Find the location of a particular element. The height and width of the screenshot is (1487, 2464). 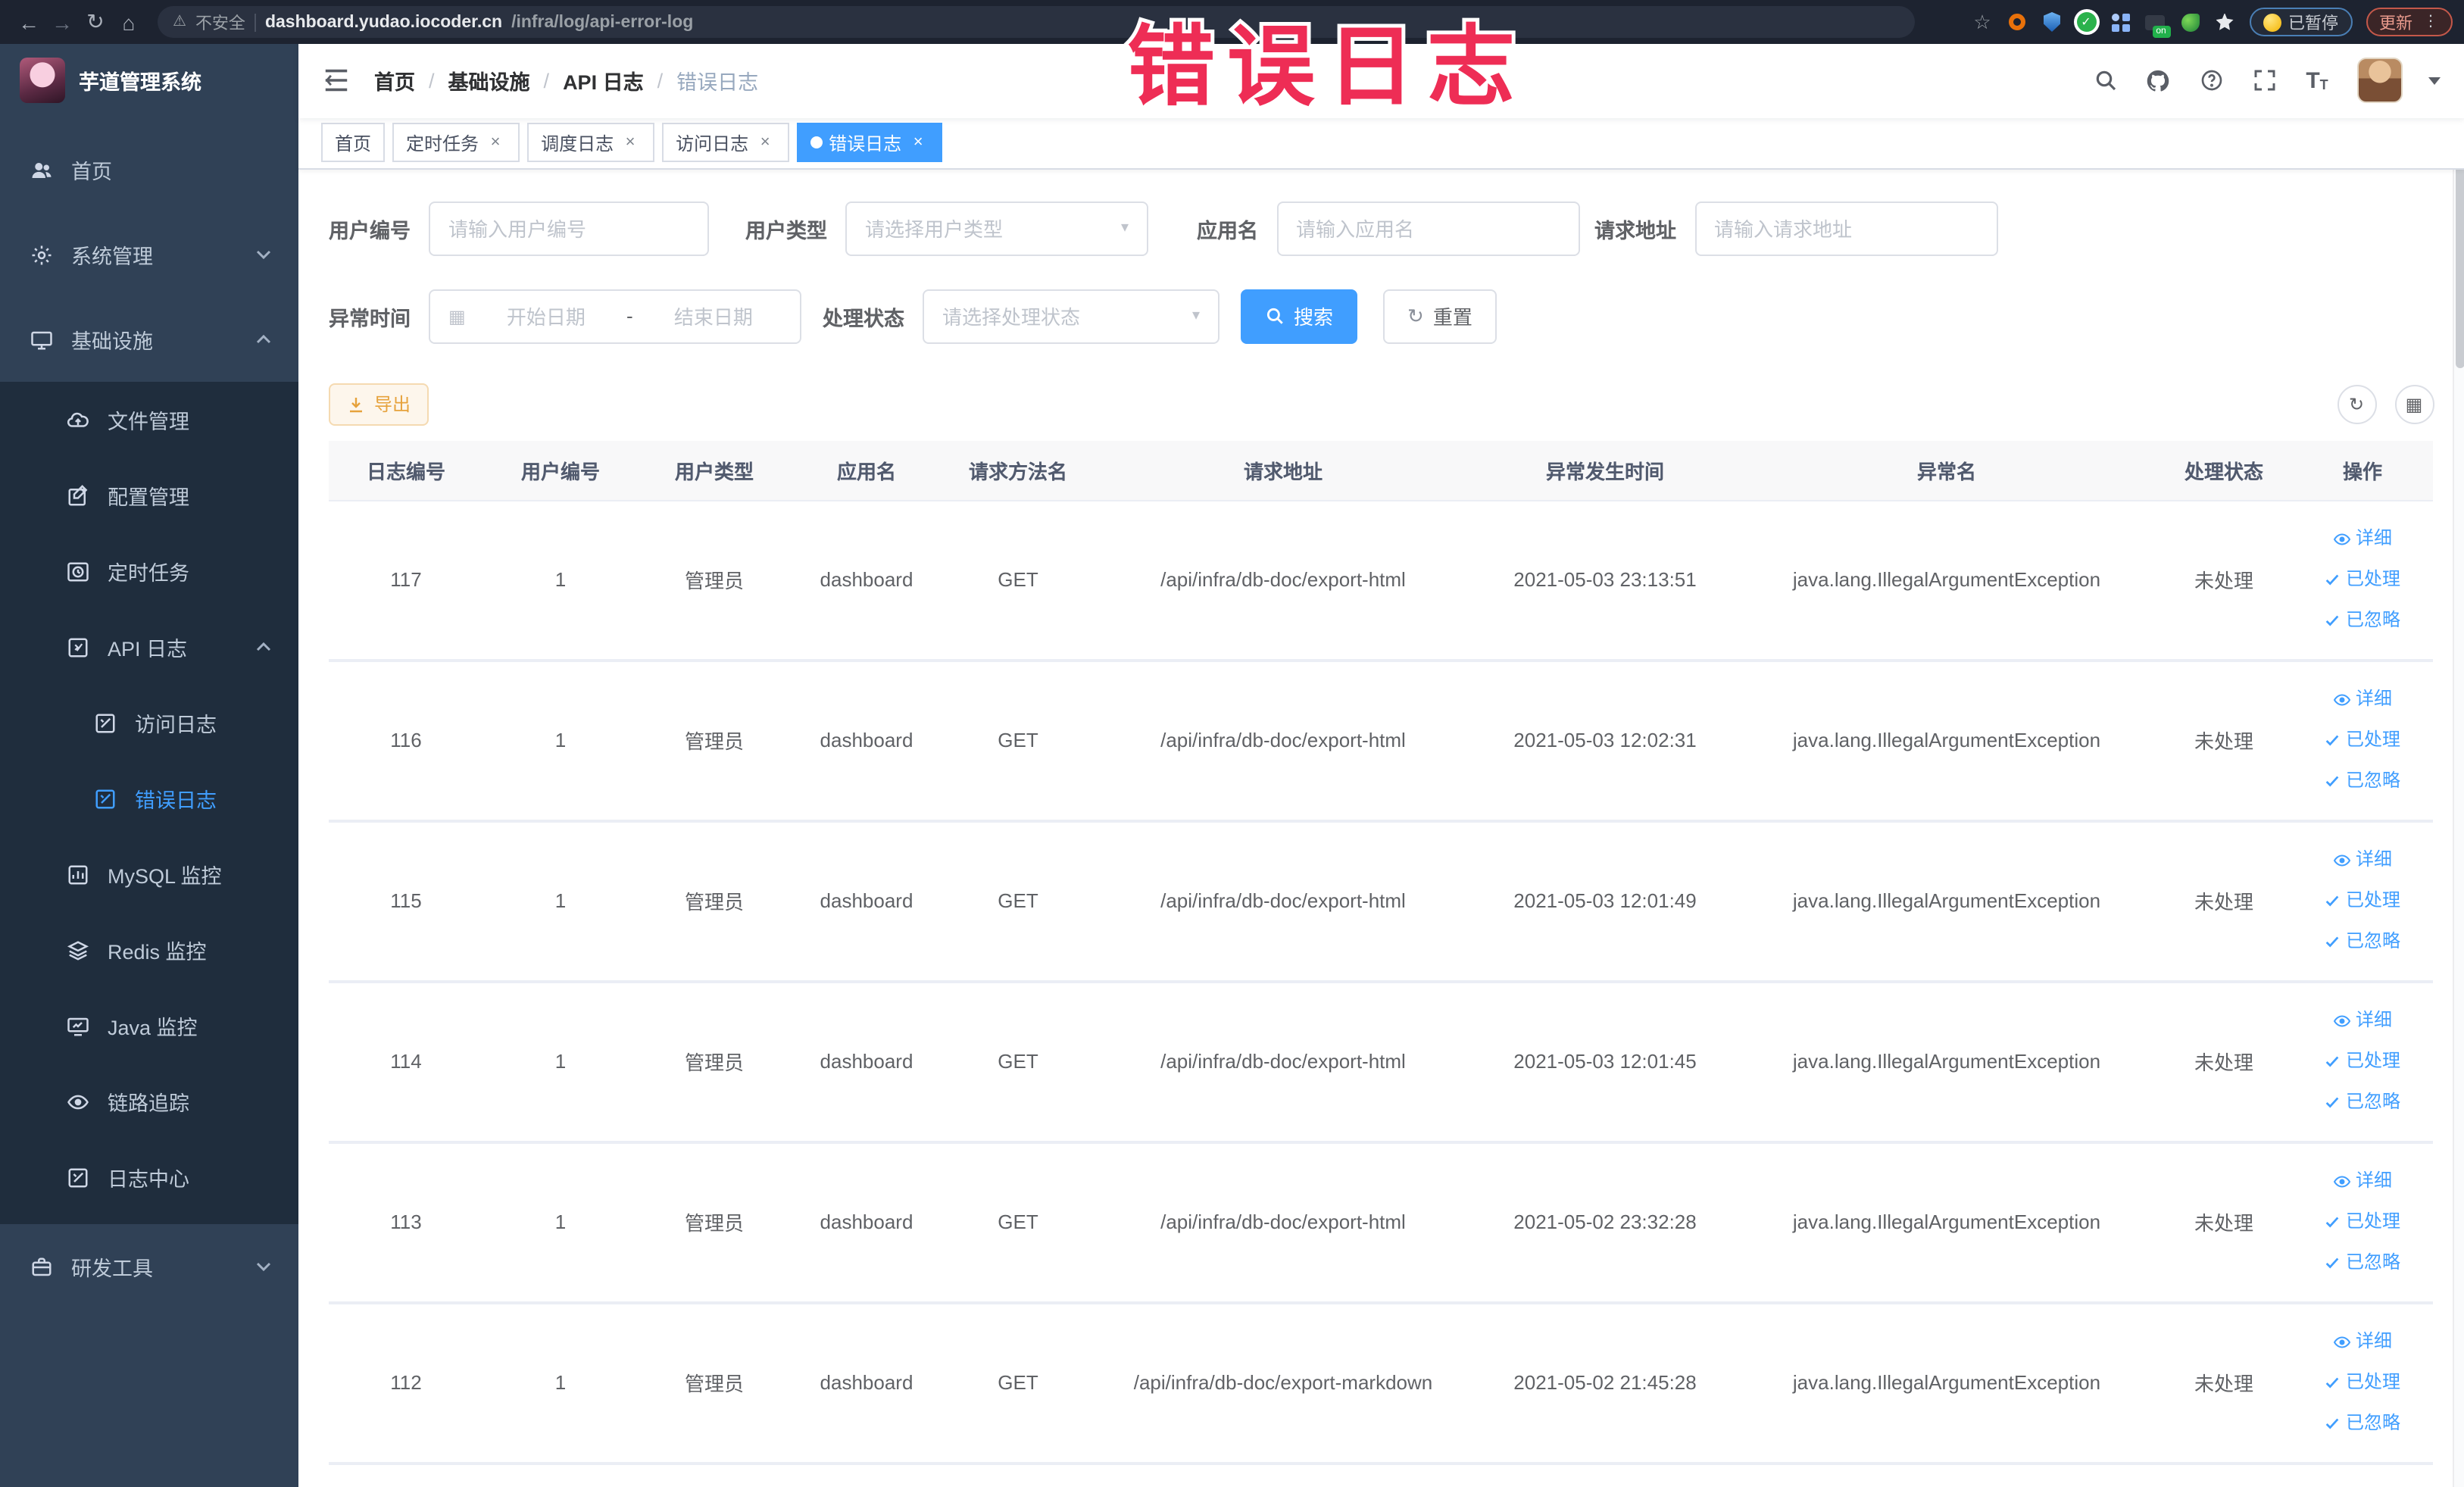

sidebar-item-file-manage: 文件管理 is located at coordinates (149, 420).